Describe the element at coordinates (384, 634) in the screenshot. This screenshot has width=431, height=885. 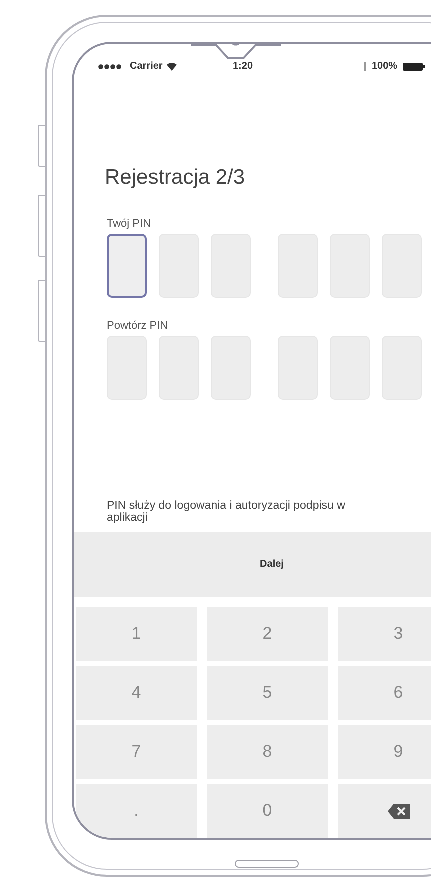
I see `keypad-key: 3` at that location.